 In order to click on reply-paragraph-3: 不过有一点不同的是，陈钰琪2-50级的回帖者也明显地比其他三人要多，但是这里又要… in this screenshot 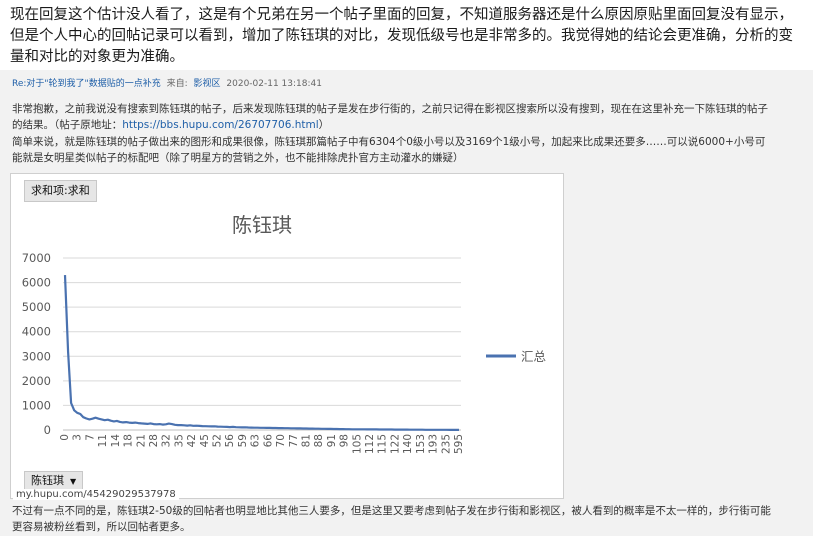, I will do `click(391, 519)`.